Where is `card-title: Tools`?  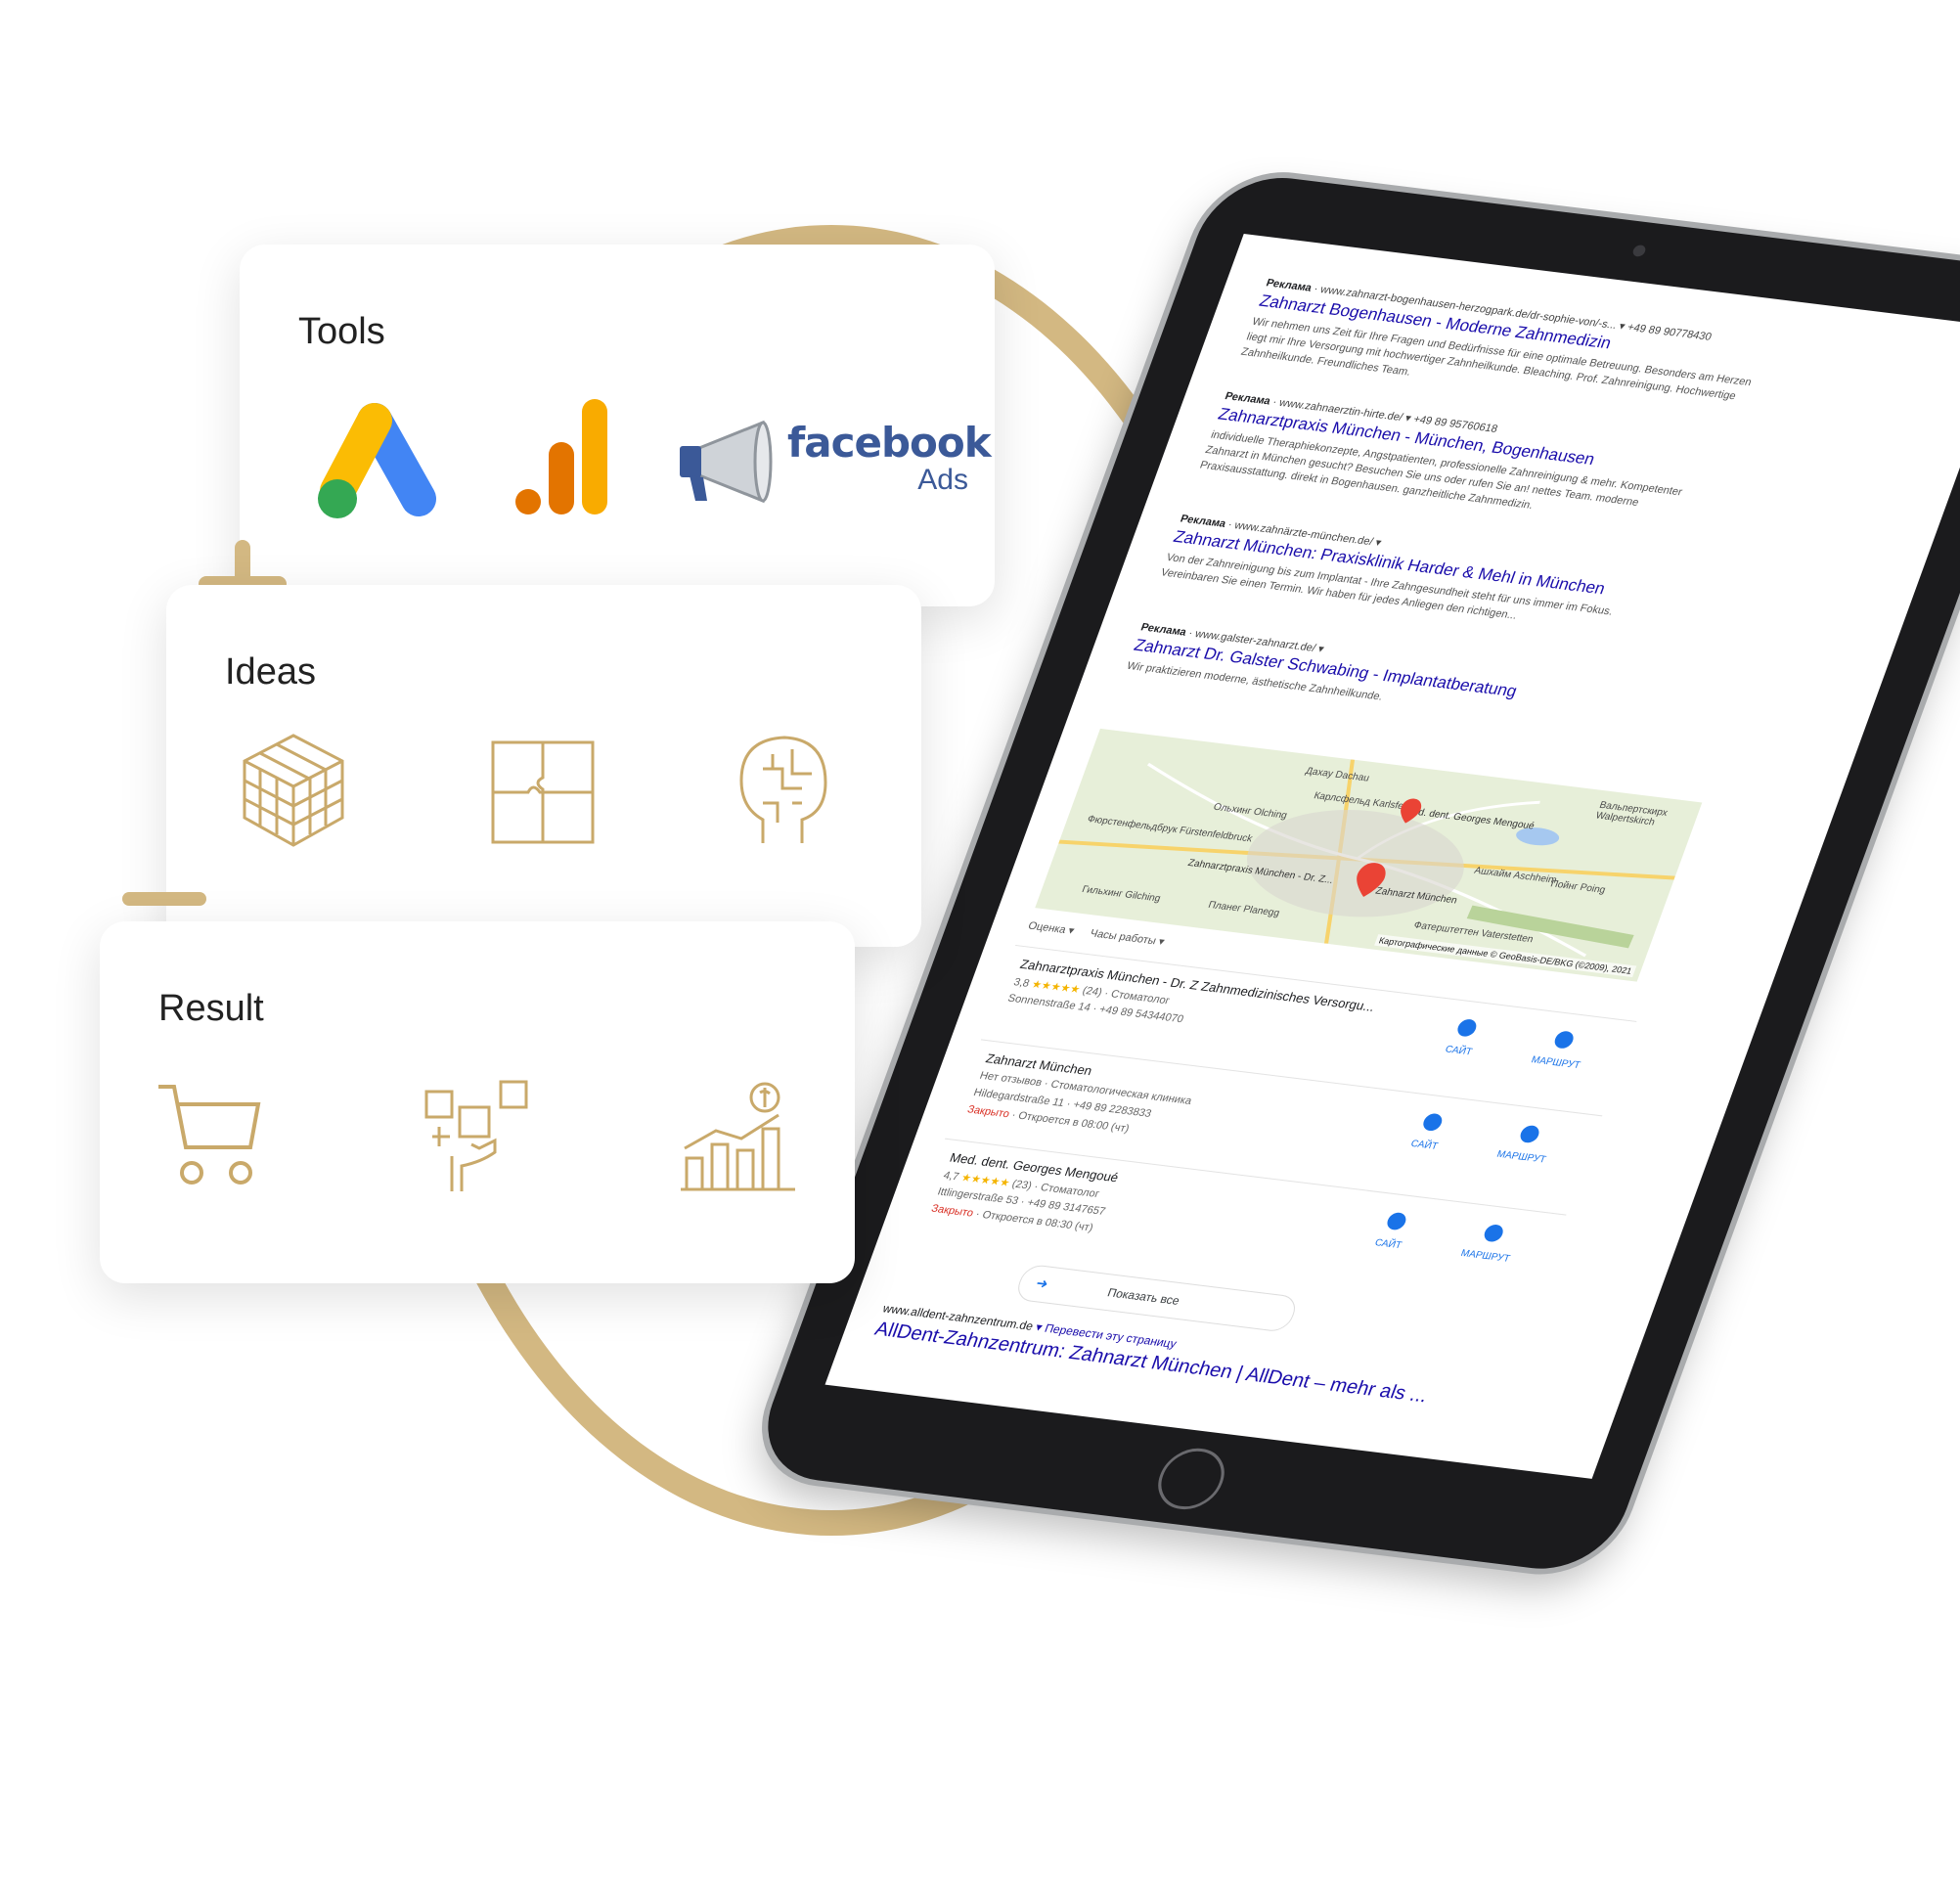 card-title: Tools is located at coordinates (341, 331).